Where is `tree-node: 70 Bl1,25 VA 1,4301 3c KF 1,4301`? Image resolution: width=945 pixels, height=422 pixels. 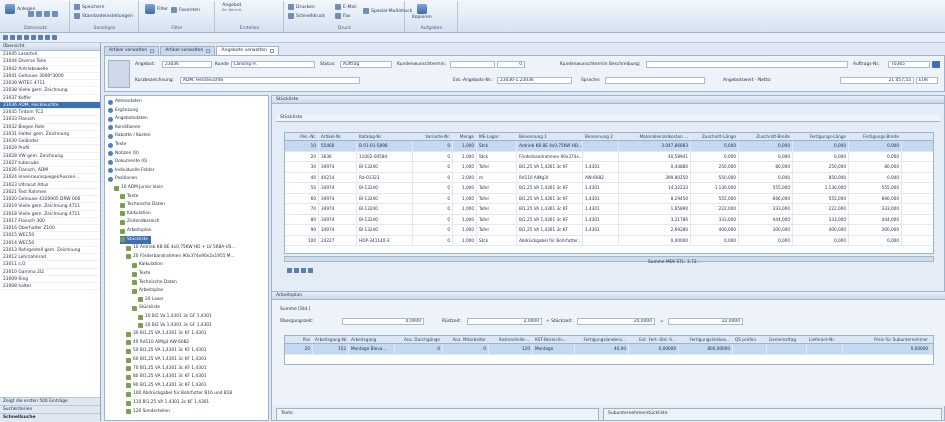
tree-node: 70 Bl1,25 VA 1,4301 3c KF 1,4301 is located at coordinates (166, 369).